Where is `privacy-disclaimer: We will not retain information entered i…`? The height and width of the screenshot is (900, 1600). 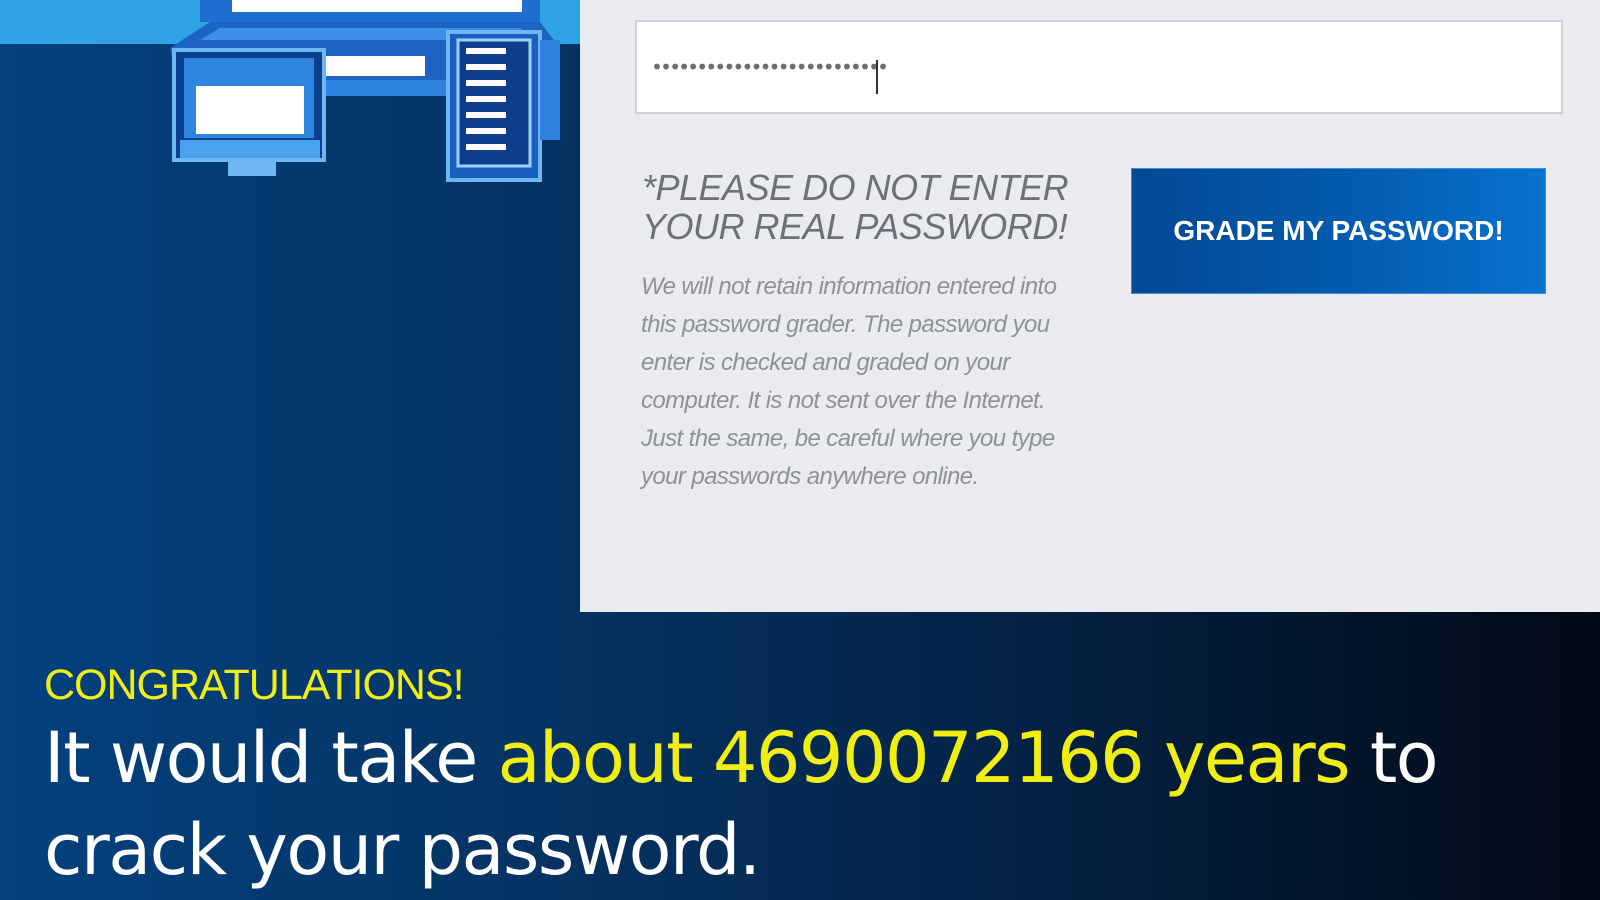
privacy-disclaimer: We will not retain information entered i… is located at coordinates (849, 381).